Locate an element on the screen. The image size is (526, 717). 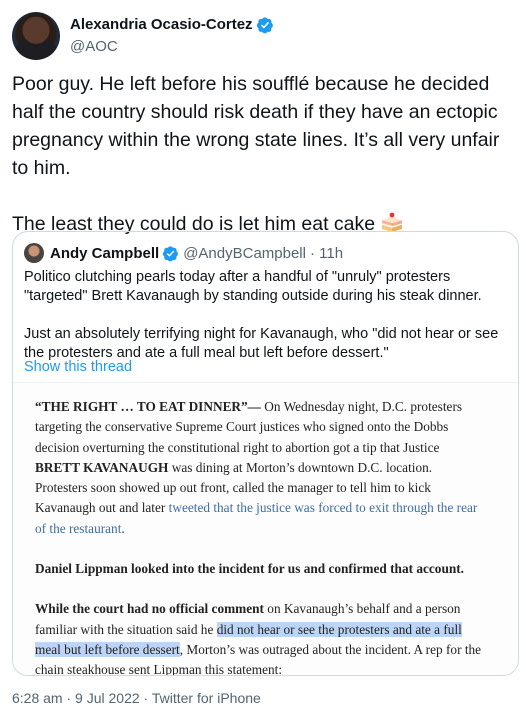
article-bold-lead: While the court had no official comment is located at coordinates (149, 609).